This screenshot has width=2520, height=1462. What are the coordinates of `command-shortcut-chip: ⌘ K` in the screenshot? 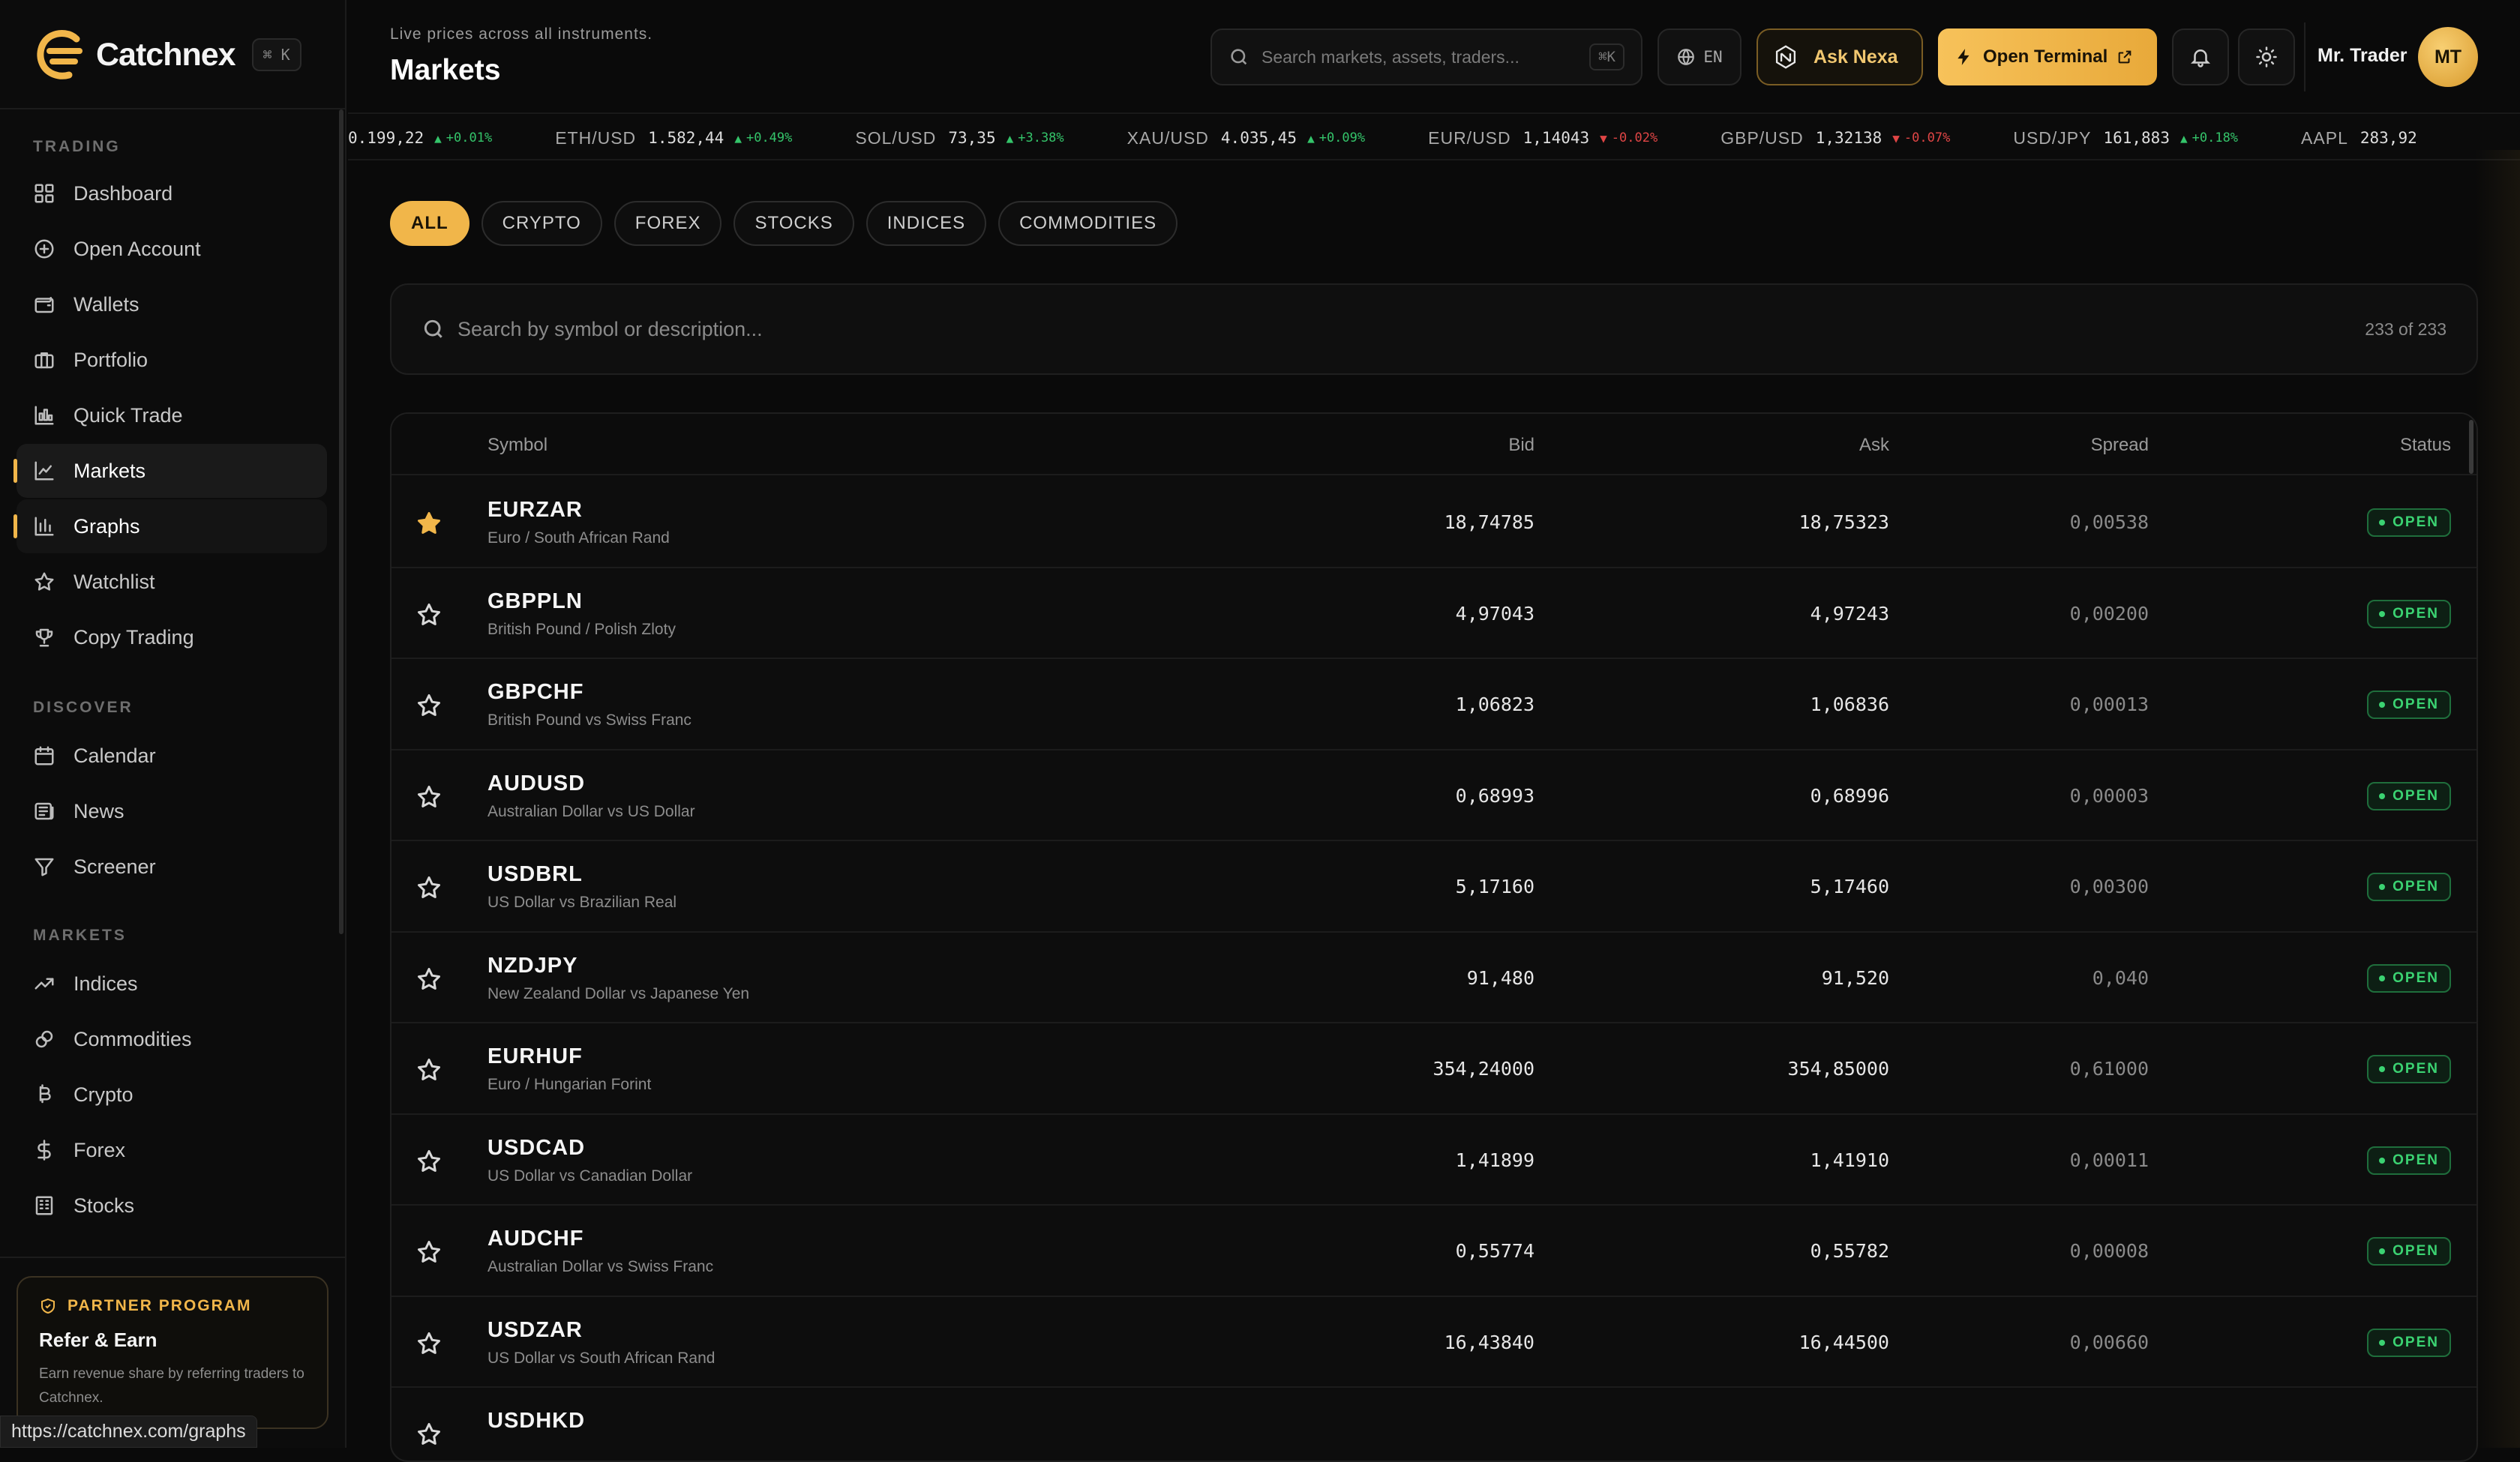 It's located at (276, 54).